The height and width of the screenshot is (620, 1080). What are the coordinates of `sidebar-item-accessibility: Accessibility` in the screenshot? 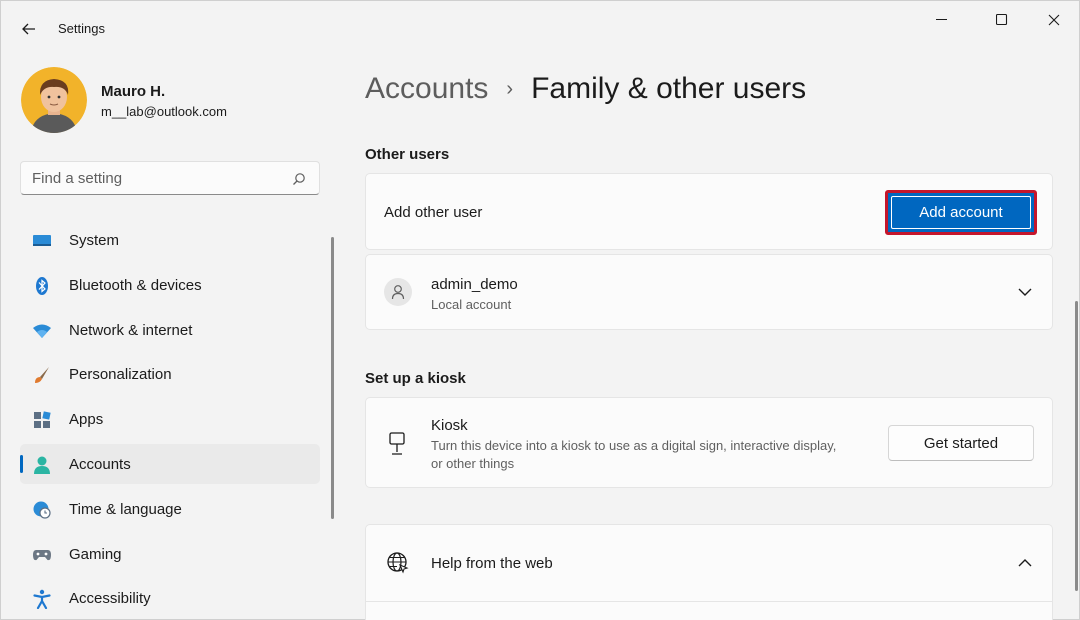 It's located at (170, 598).